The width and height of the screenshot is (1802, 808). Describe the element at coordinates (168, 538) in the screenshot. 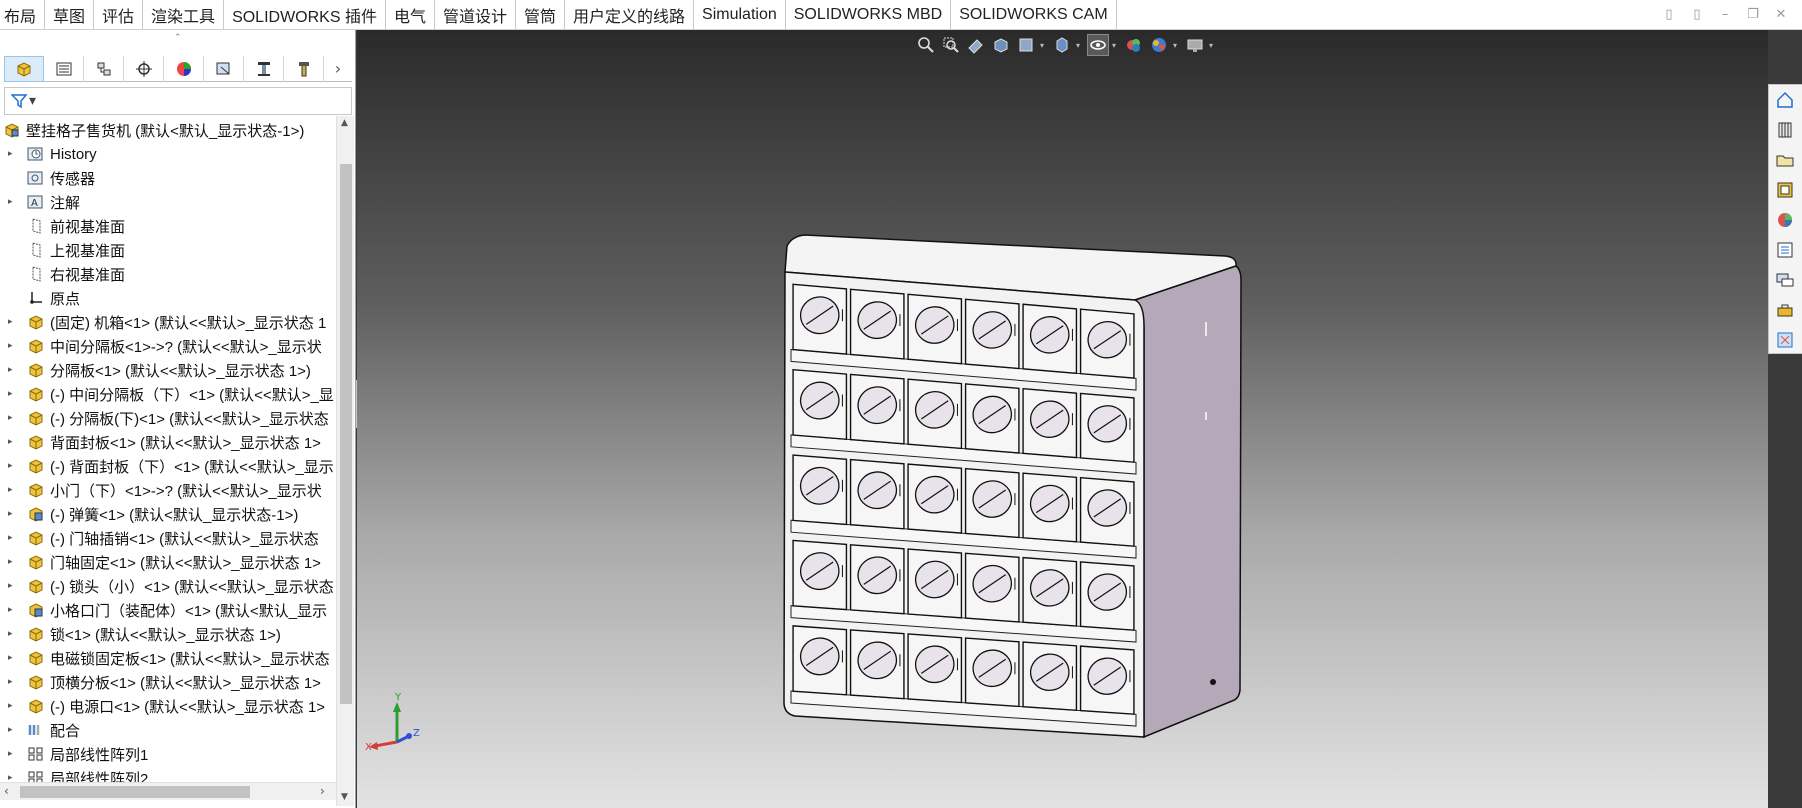

I see `tree-node: ▸ (-) 门轴插销<1> (默认<<默认>_显示状态` at that location.